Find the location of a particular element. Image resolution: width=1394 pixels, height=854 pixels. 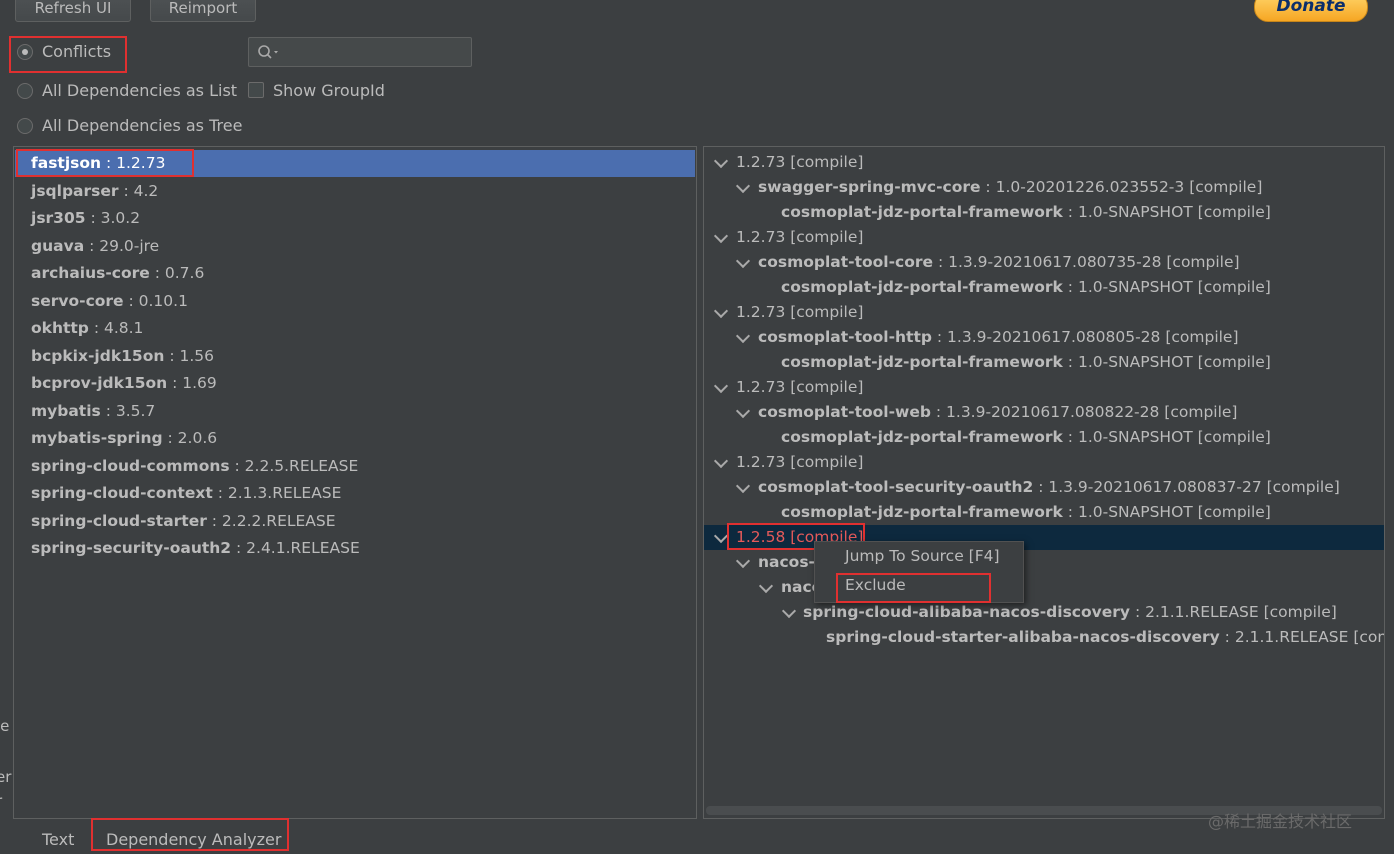

artifact-version: : 1.69 is located at coordinates (192, 383).